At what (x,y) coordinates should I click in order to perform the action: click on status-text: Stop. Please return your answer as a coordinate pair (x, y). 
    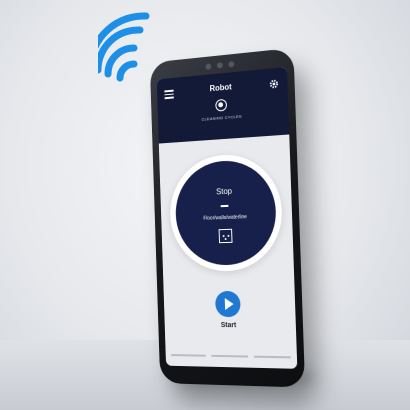
    Looking at the image, I should click on (224, 191).